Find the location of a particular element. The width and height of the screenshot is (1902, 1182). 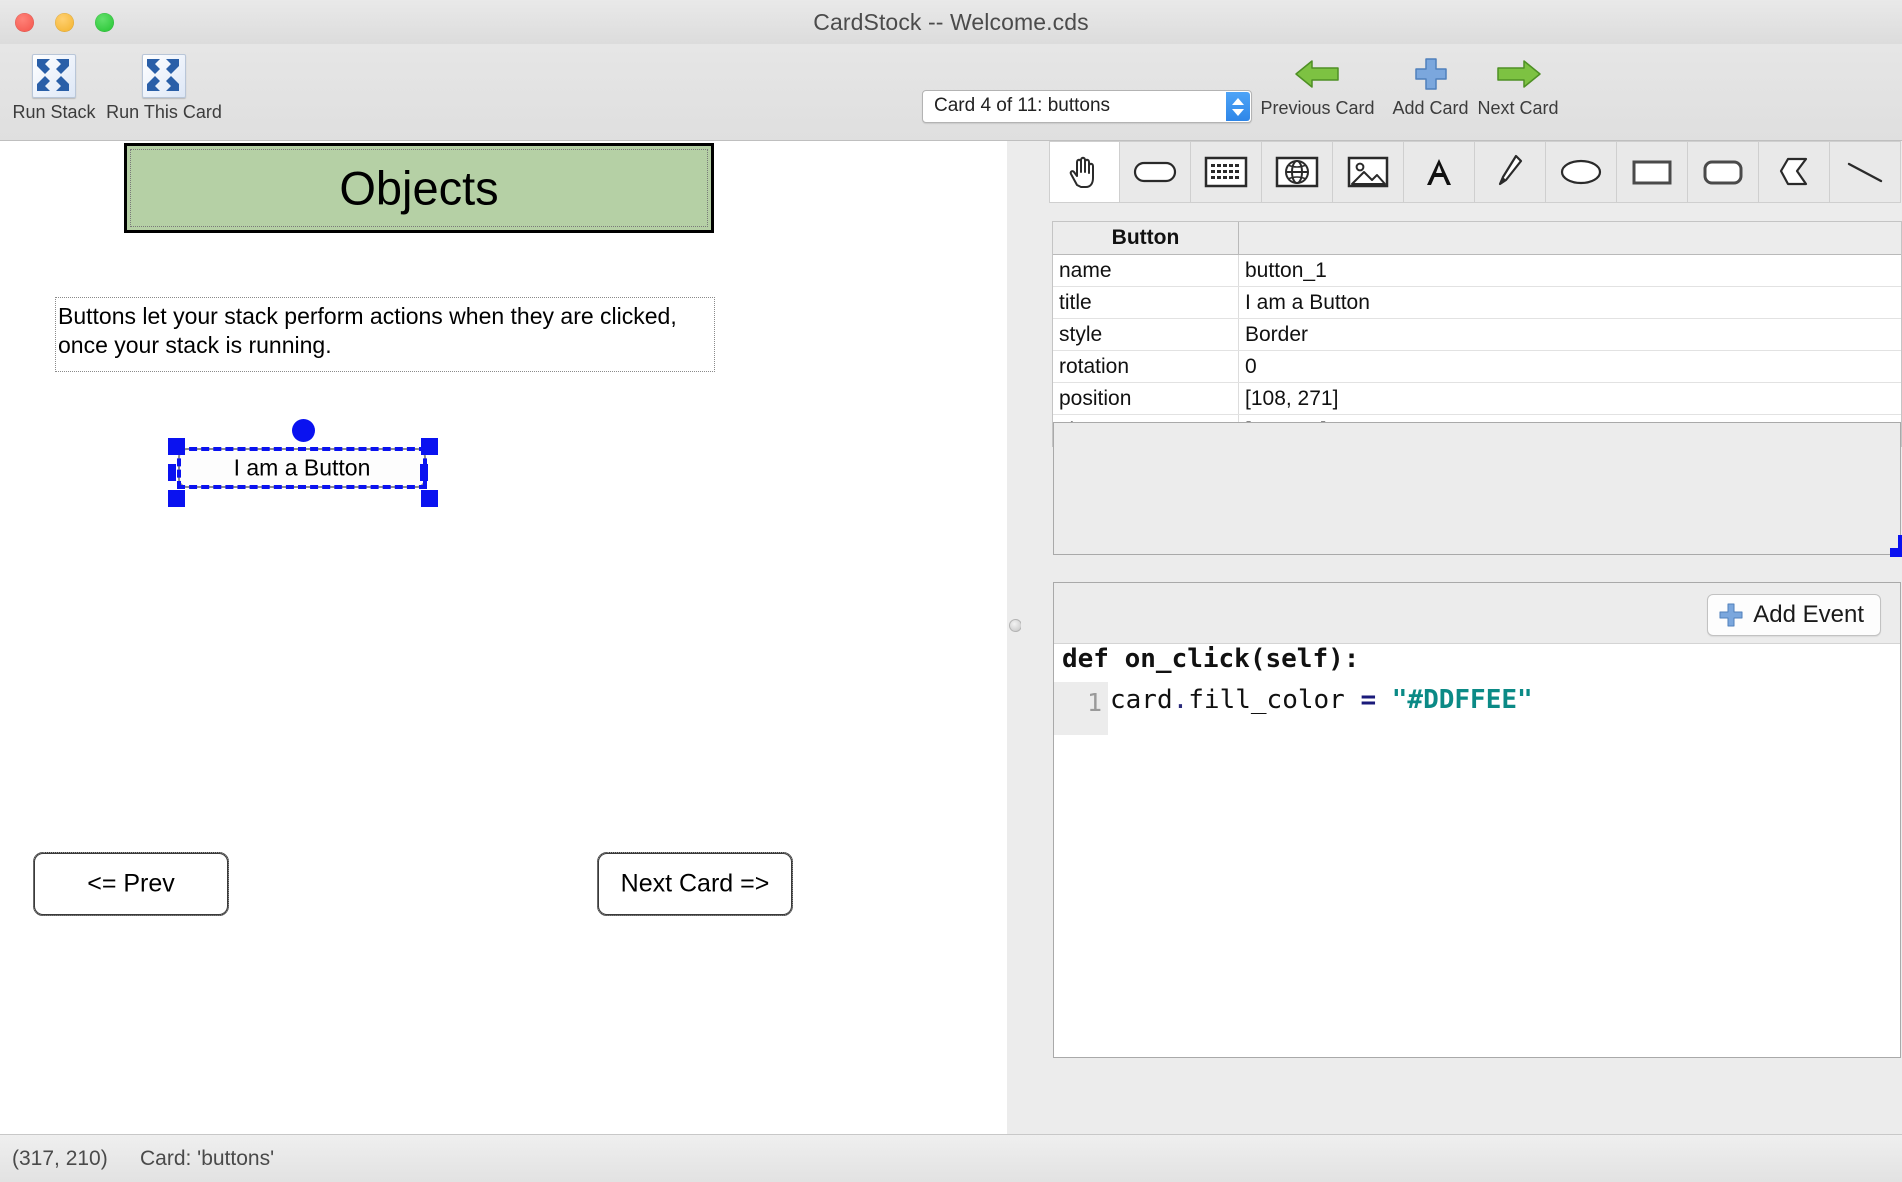

run-stack-icon is located at coordinates (54, 76).